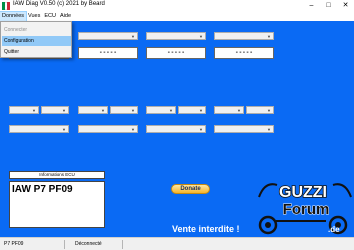  What do you see at coordinates (311, 6) in the screenshot?
I see `minimize-button: –` at bounding box center [311, 6].